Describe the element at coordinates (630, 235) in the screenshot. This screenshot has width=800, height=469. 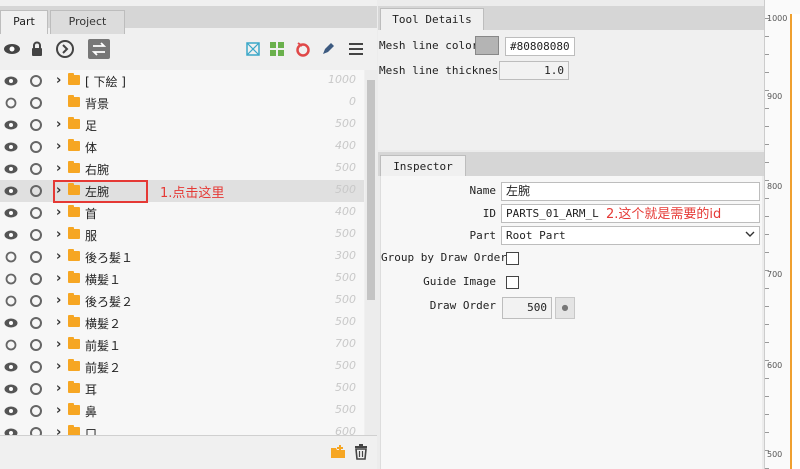
I see `part-select: Root Part` at that location.